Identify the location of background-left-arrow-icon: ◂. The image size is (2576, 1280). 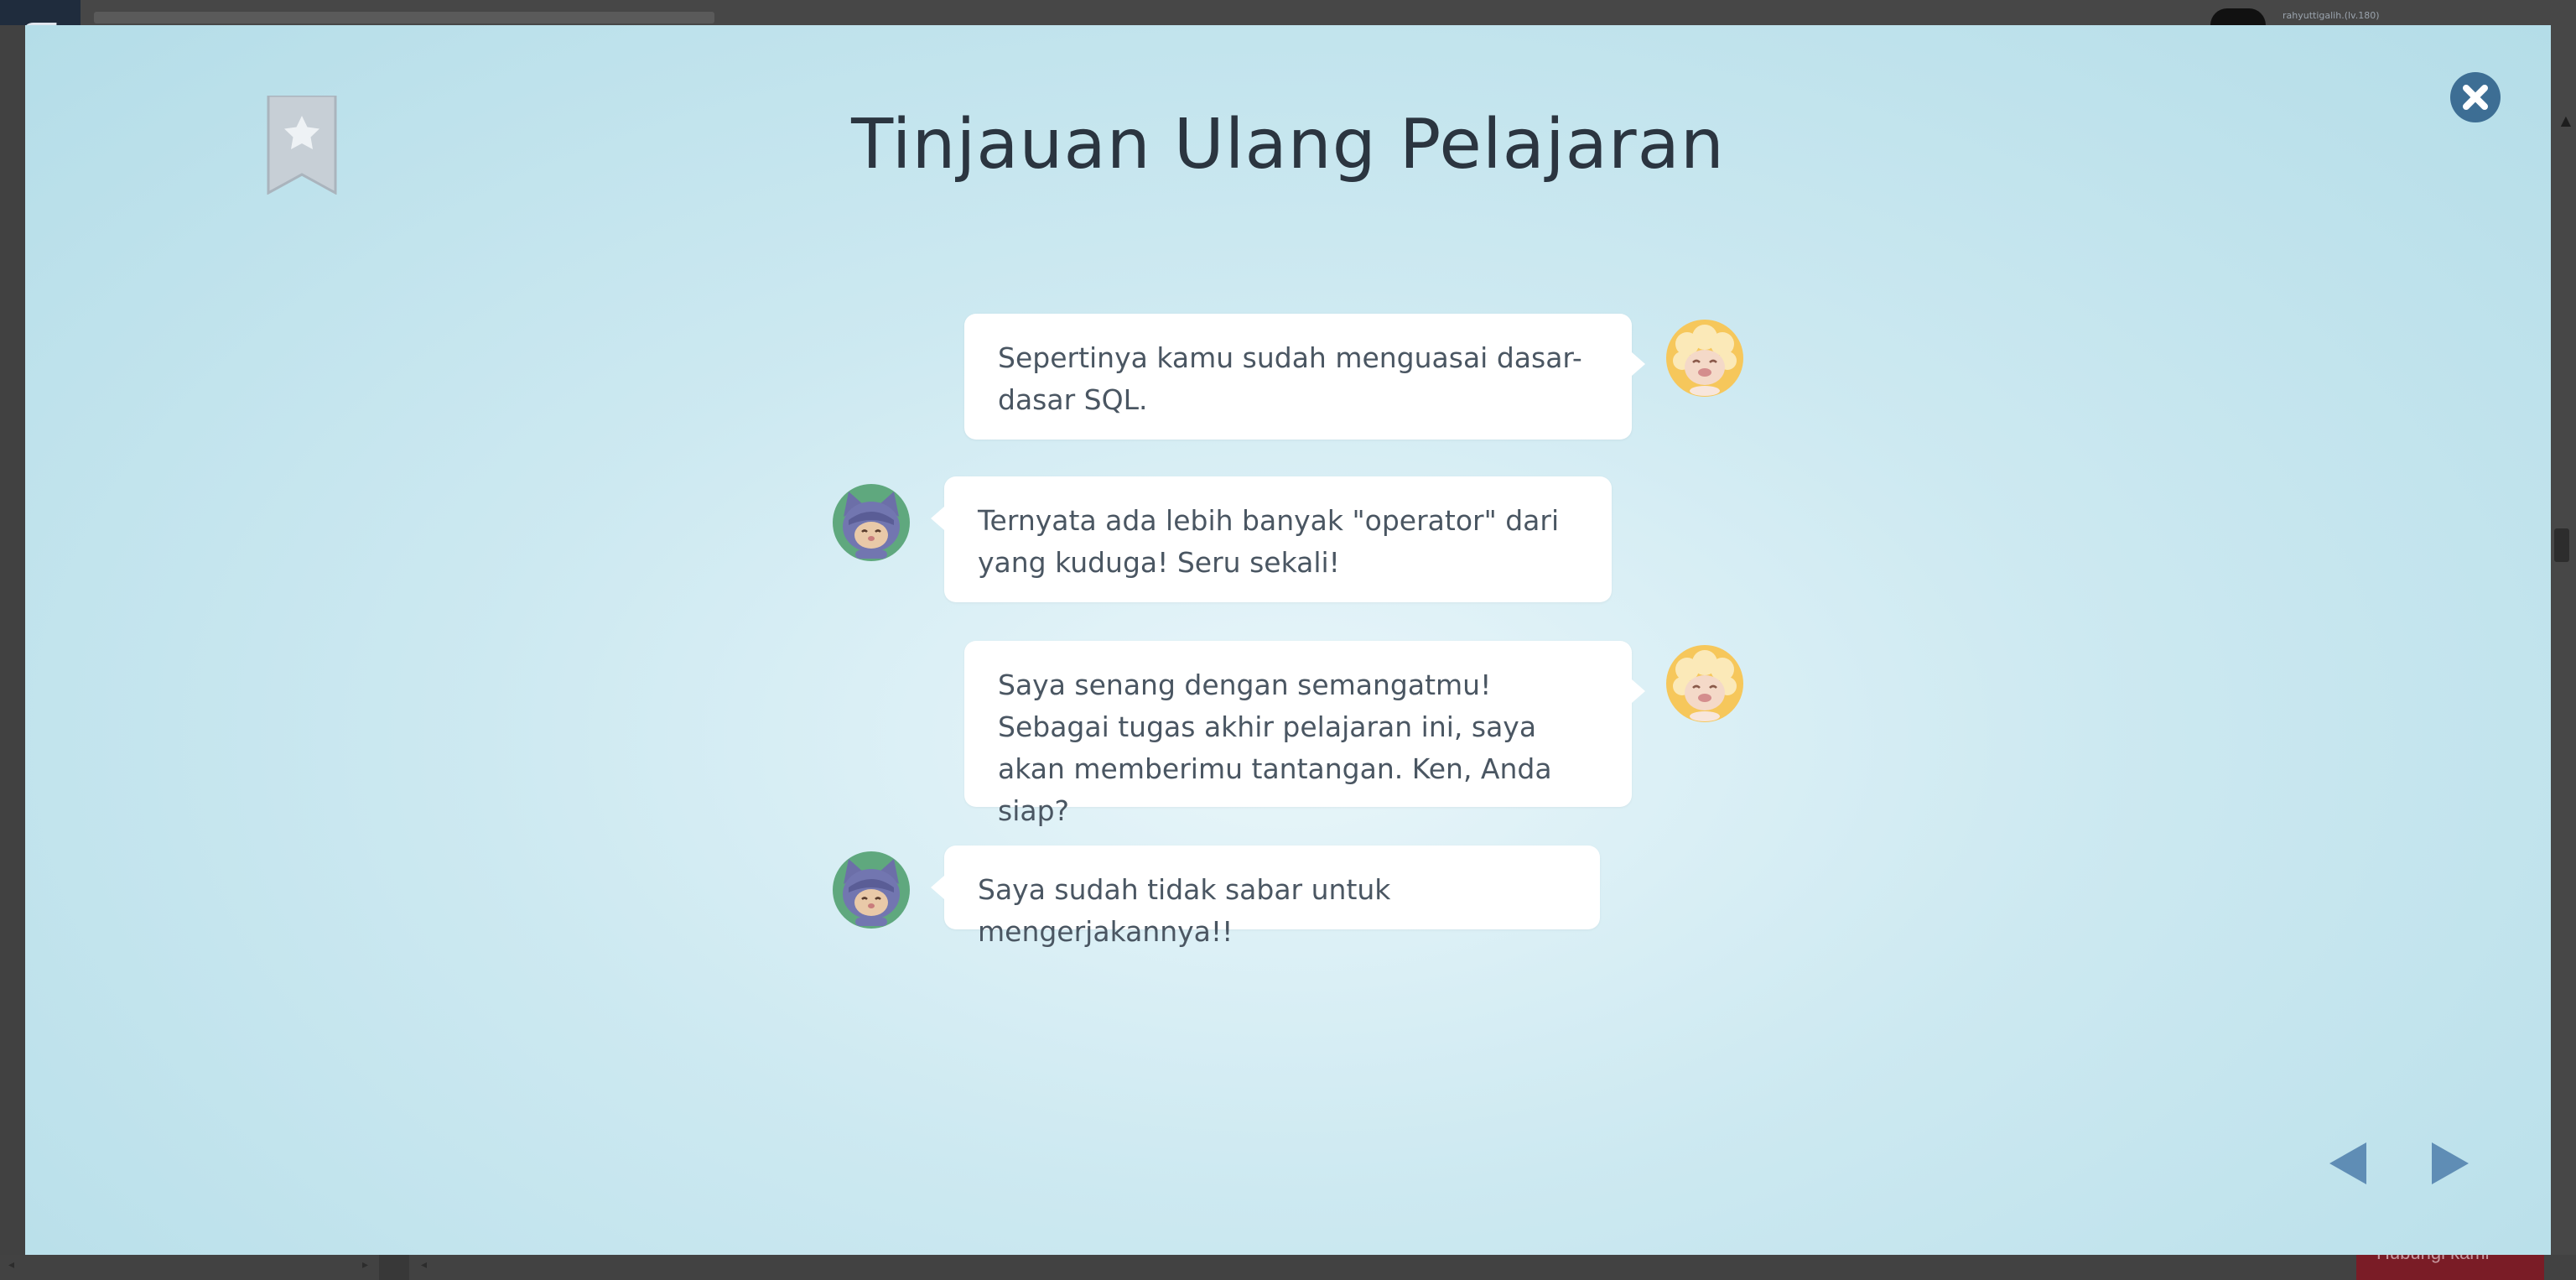
(11, 1265).